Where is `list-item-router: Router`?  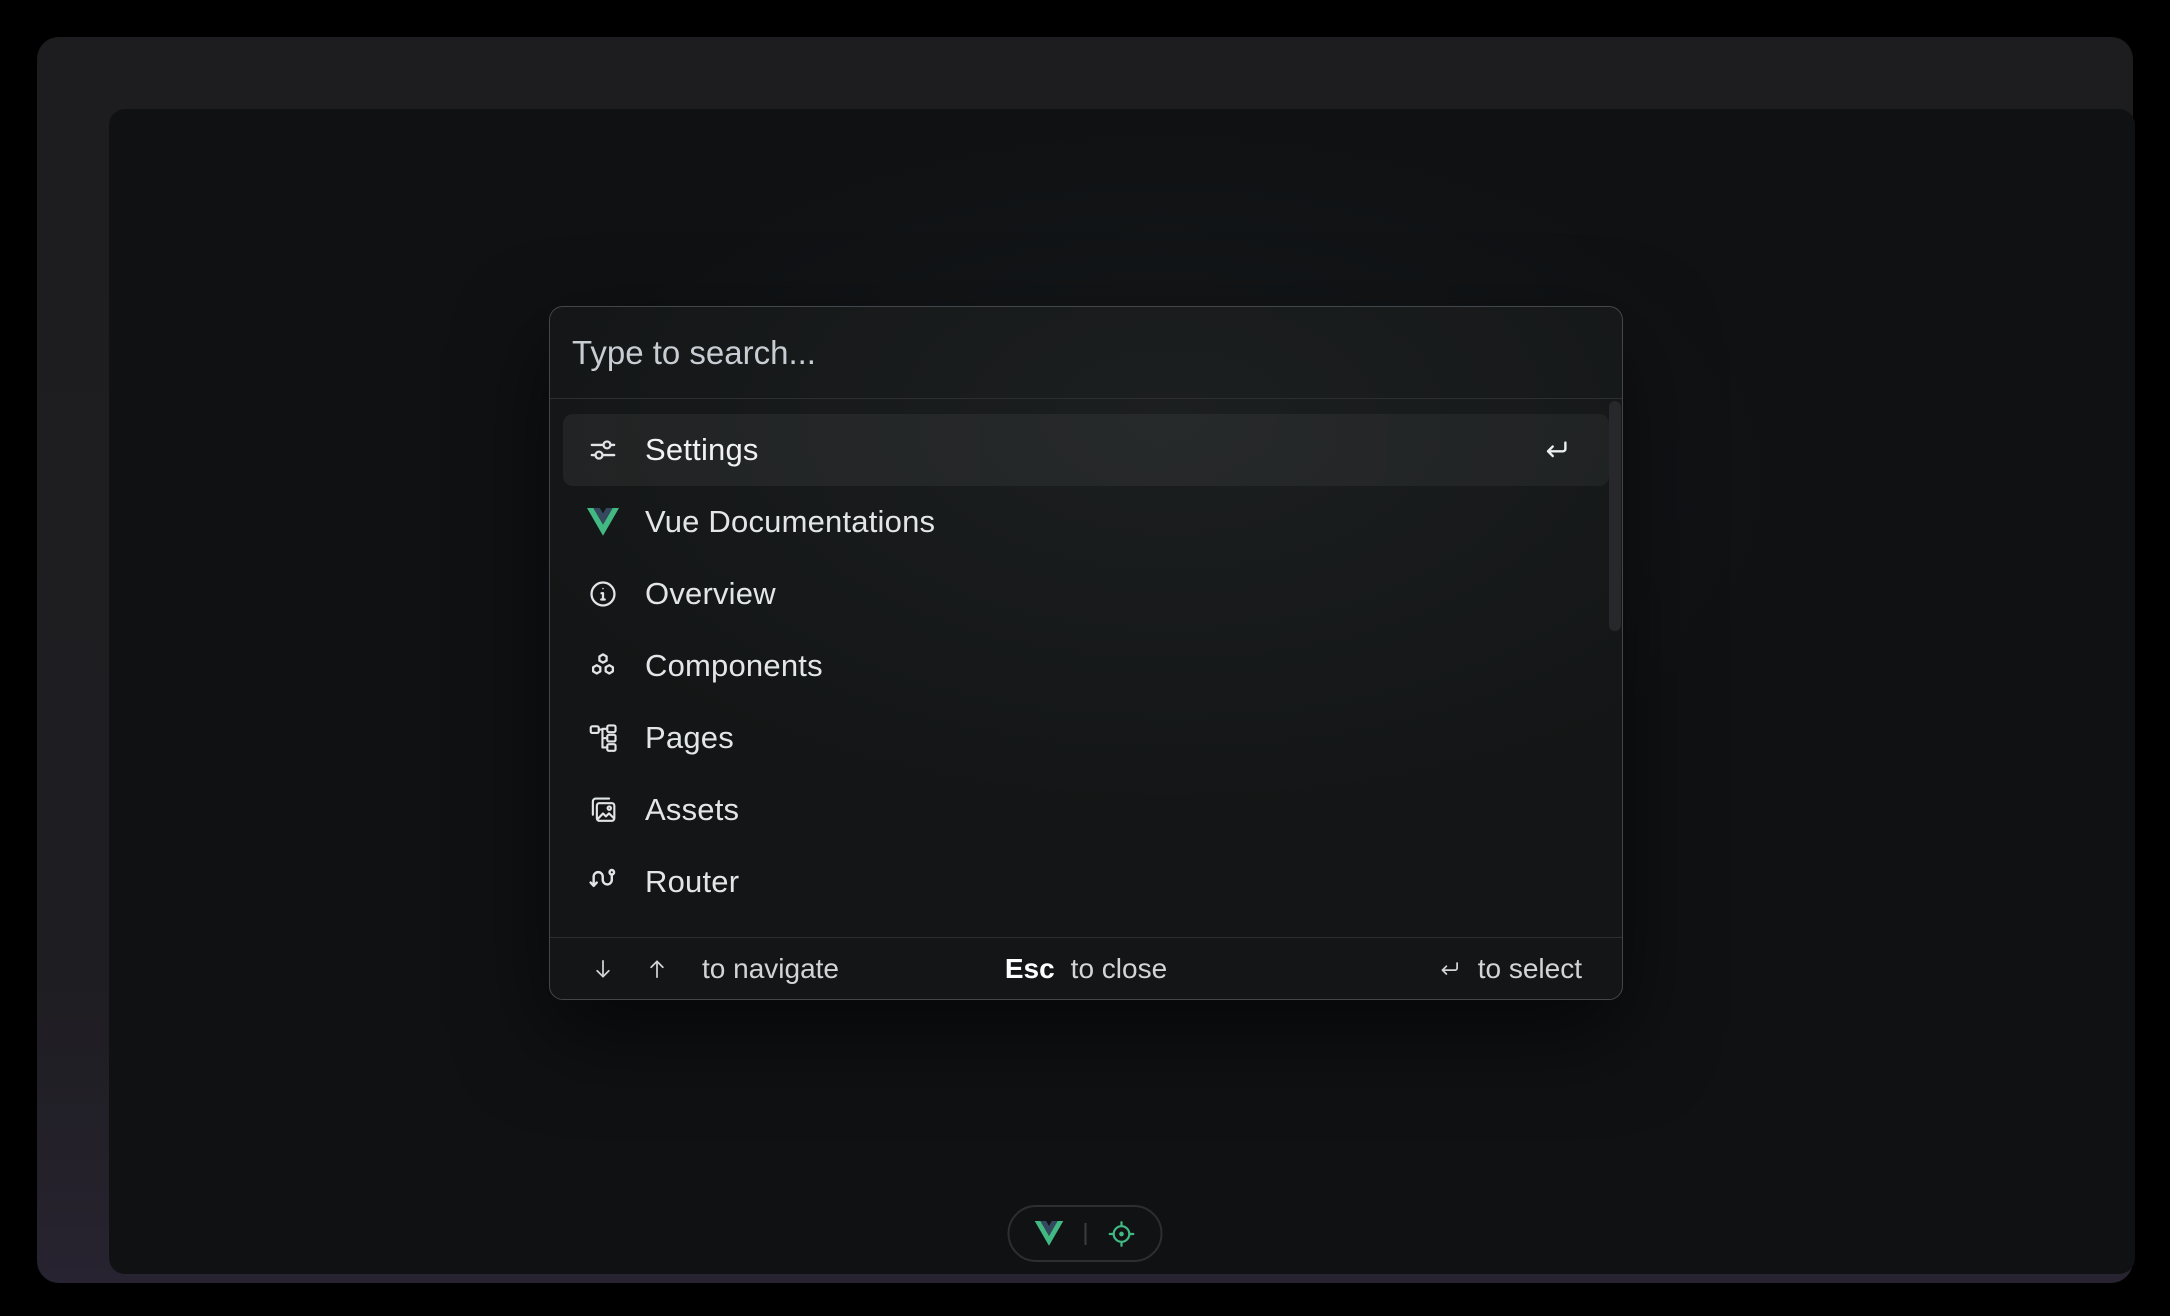
list-item-router: Router is located at coordinates (1086, 882).